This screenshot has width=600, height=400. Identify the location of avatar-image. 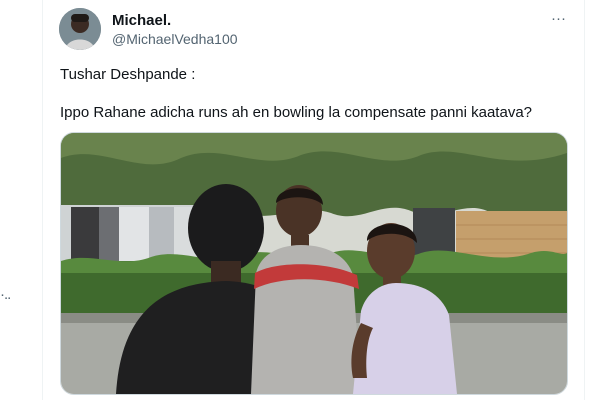
(80, 29).